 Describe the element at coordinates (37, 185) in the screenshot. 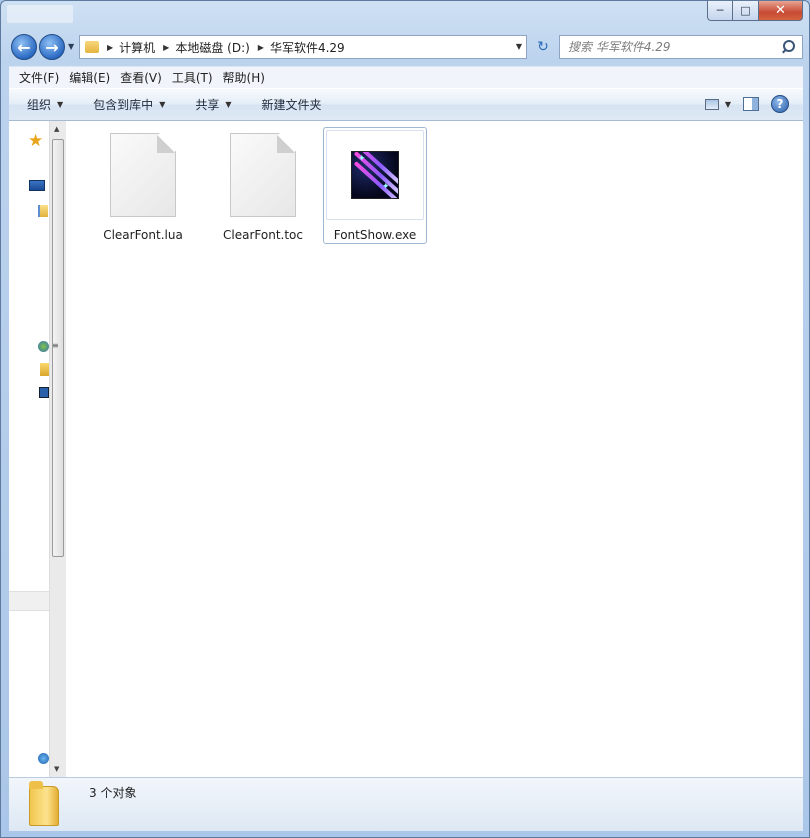

I see `desktop-icon` at that location.